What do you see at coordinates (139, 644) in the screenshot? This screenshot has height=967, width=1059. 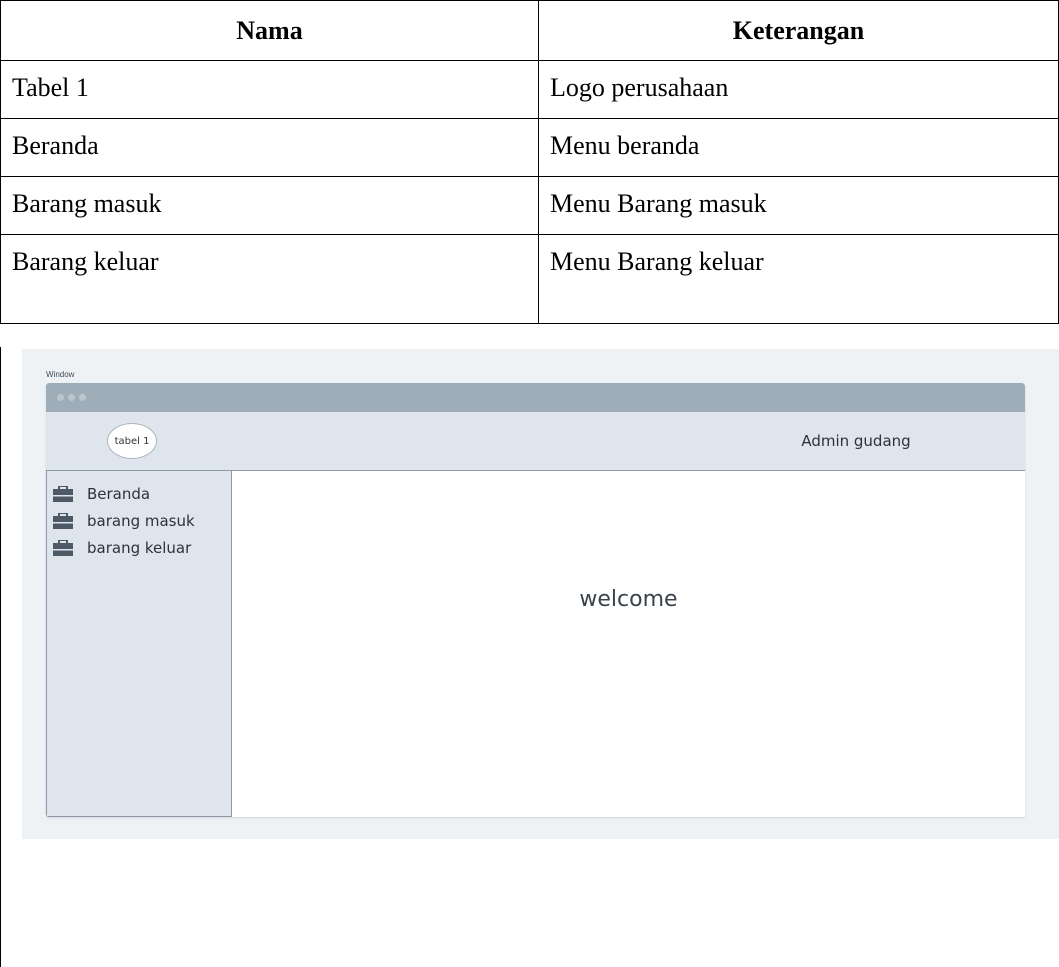 I see `sidebar: Beranda barang masuk barang keluar` at bounding box center [139, 644].